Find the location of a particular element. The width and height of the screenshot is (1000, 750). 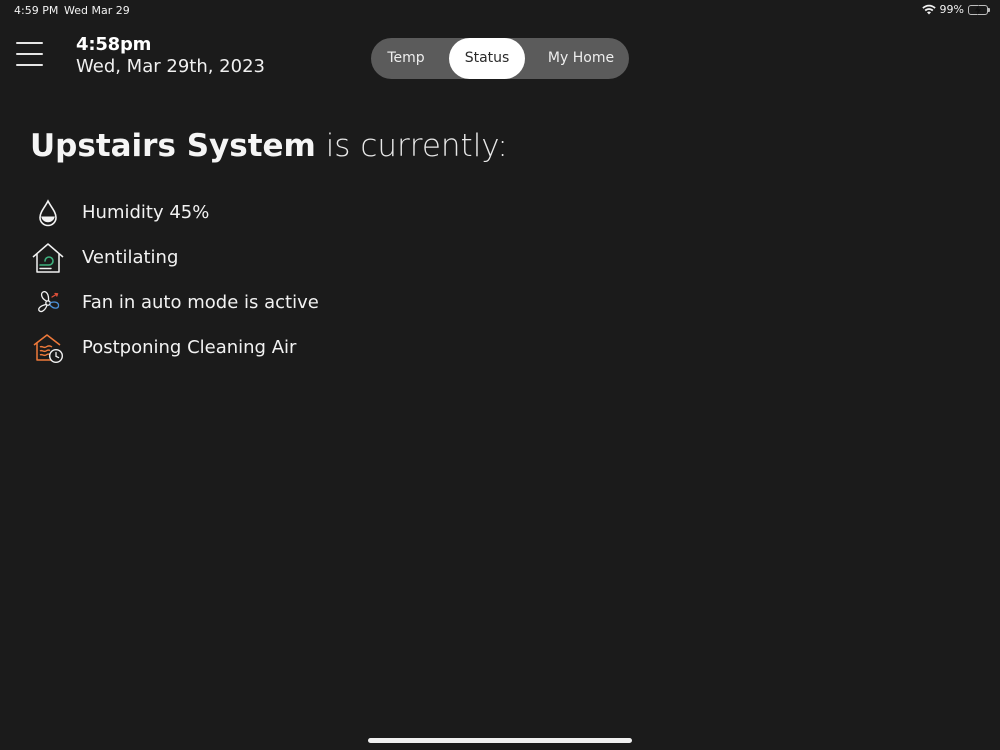

status-text: Postponing Cleaning Air is located at coordinates (189, 347).